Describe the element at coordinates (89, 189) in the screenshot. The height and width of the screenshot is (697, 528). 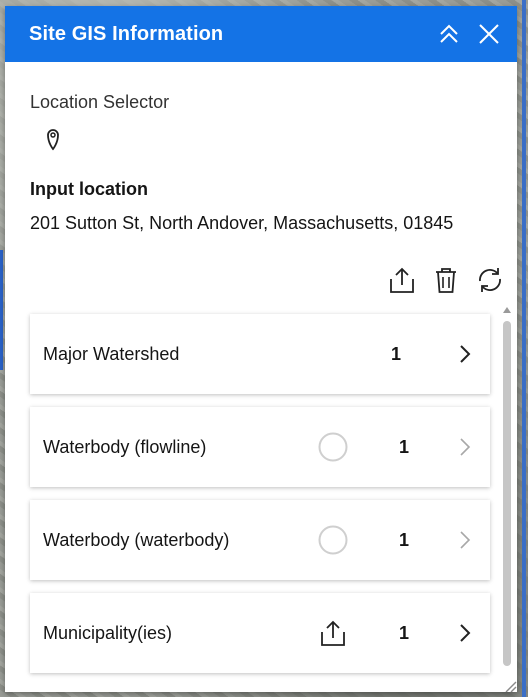
I see `input-location-label: Input location` at that location.